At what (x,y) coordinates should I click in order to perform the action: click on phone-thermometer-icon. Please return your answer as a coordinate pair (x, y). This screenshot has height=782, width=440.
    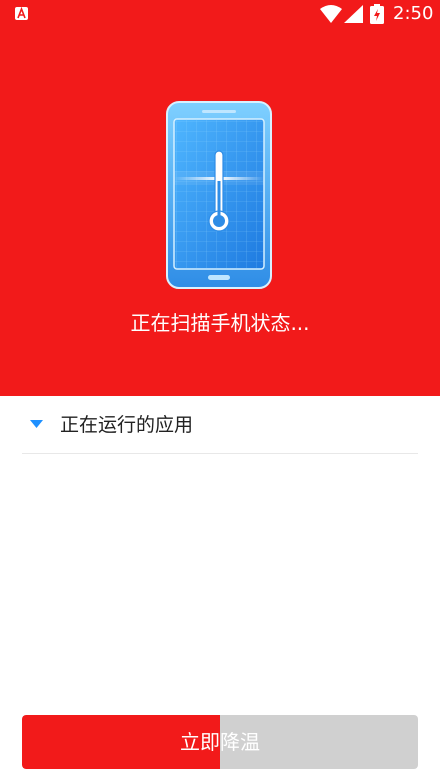
    Looking at the image, I should click on (219, 195).